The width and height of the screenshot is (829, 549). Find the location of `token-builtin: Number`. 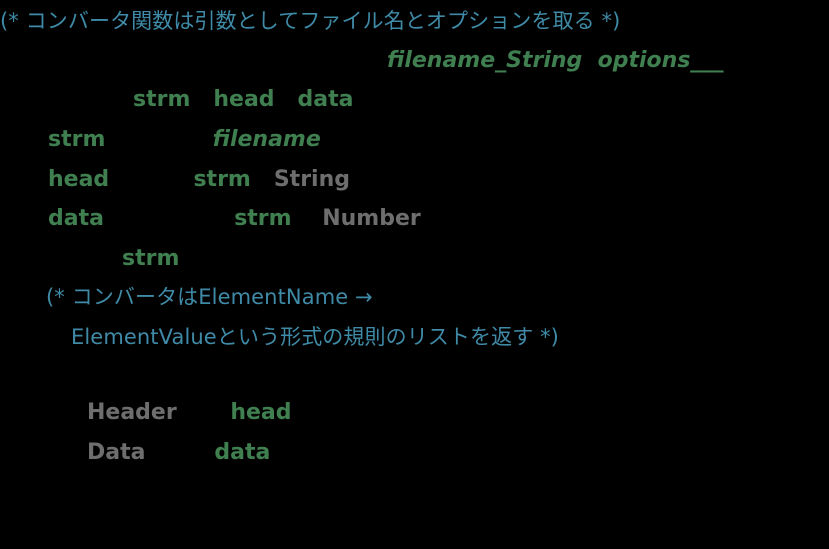

token-builtin: Number is located at coordinates (371, 218).